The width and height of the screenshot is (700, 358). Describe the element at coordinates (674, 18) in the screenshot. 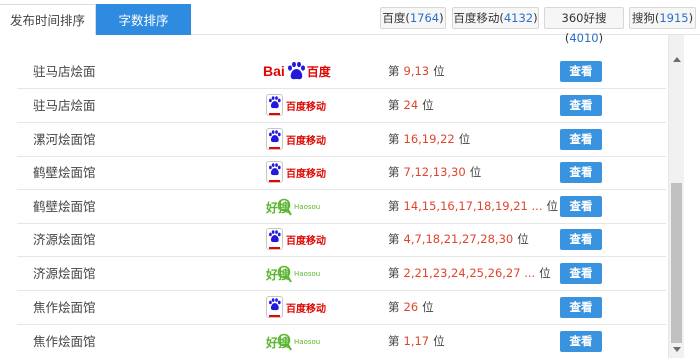

I see `engine-count: 1915` at that location.